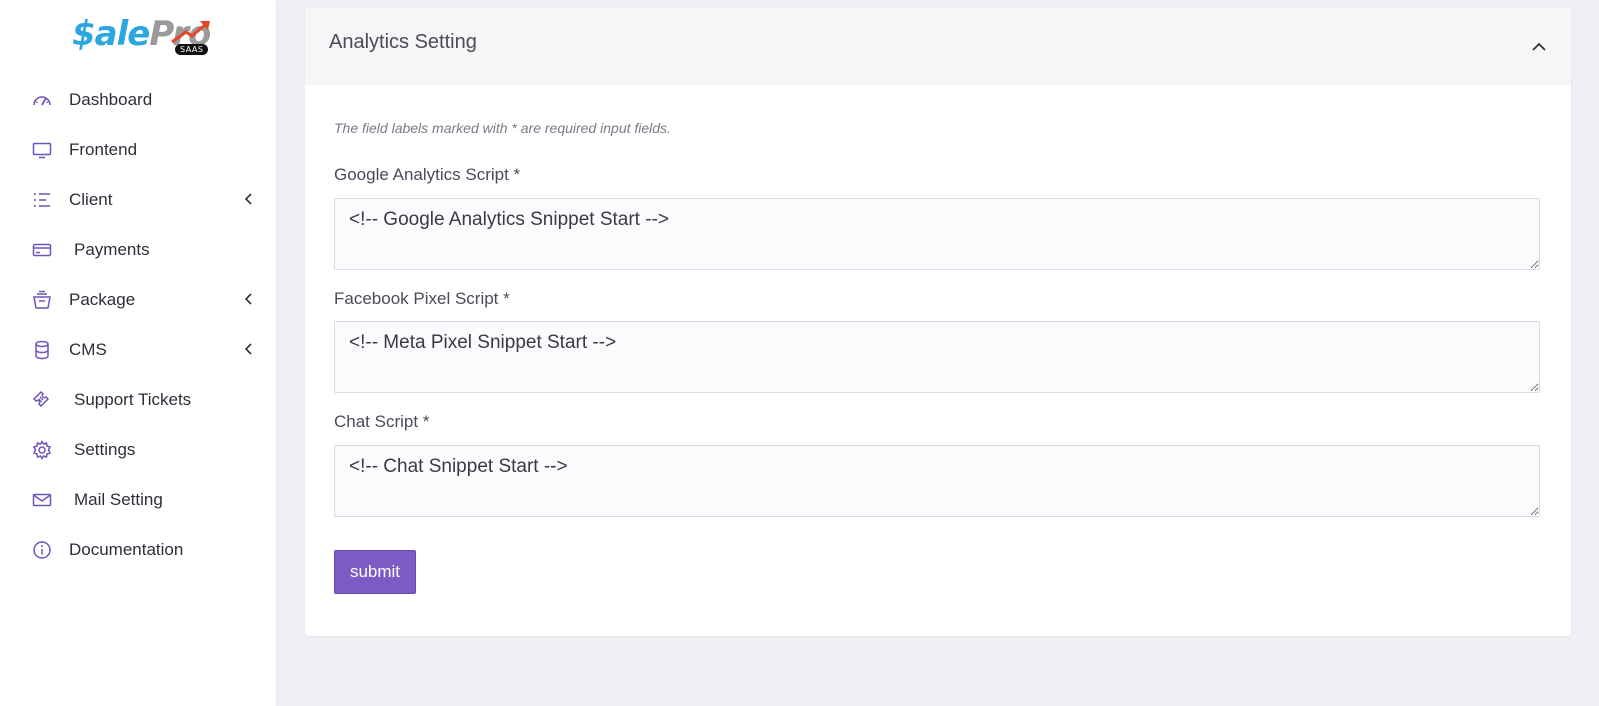 This screenshot has width=1599, height=706. I want to click on info-icon, so click(42, 550).